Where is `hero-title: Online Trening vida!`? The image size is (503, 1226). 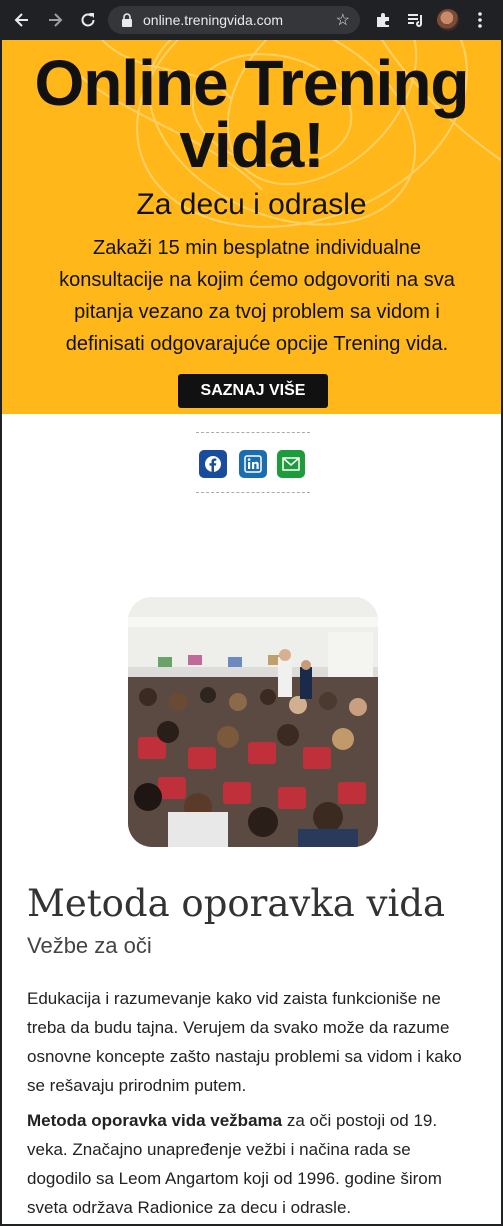 hero-title: Online Trening vida! is located at coordinates (251, 114).